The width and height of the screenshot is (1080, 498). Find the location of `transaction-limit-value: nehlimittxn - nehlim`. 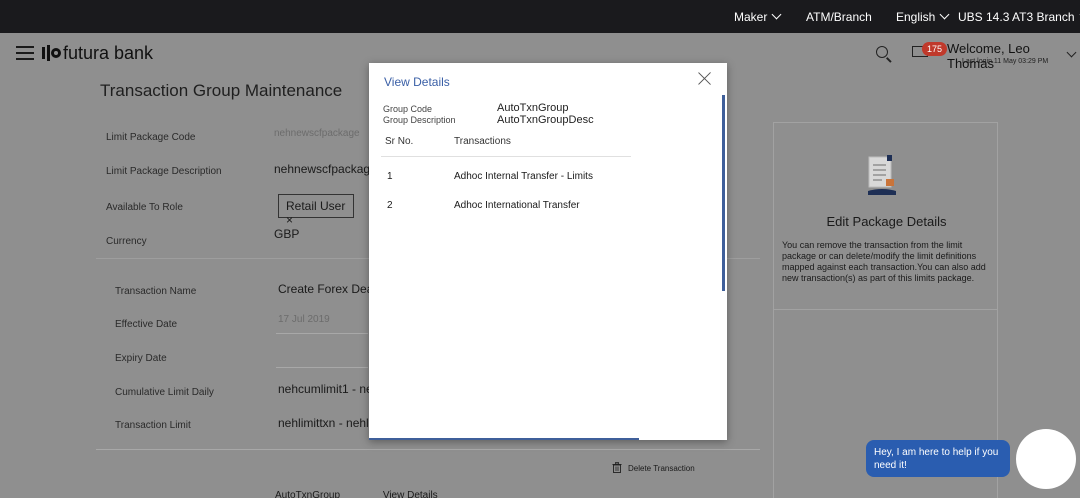

transaction-limit-value: nehlimittxn - nehlim is located at coordinates (330, 423).